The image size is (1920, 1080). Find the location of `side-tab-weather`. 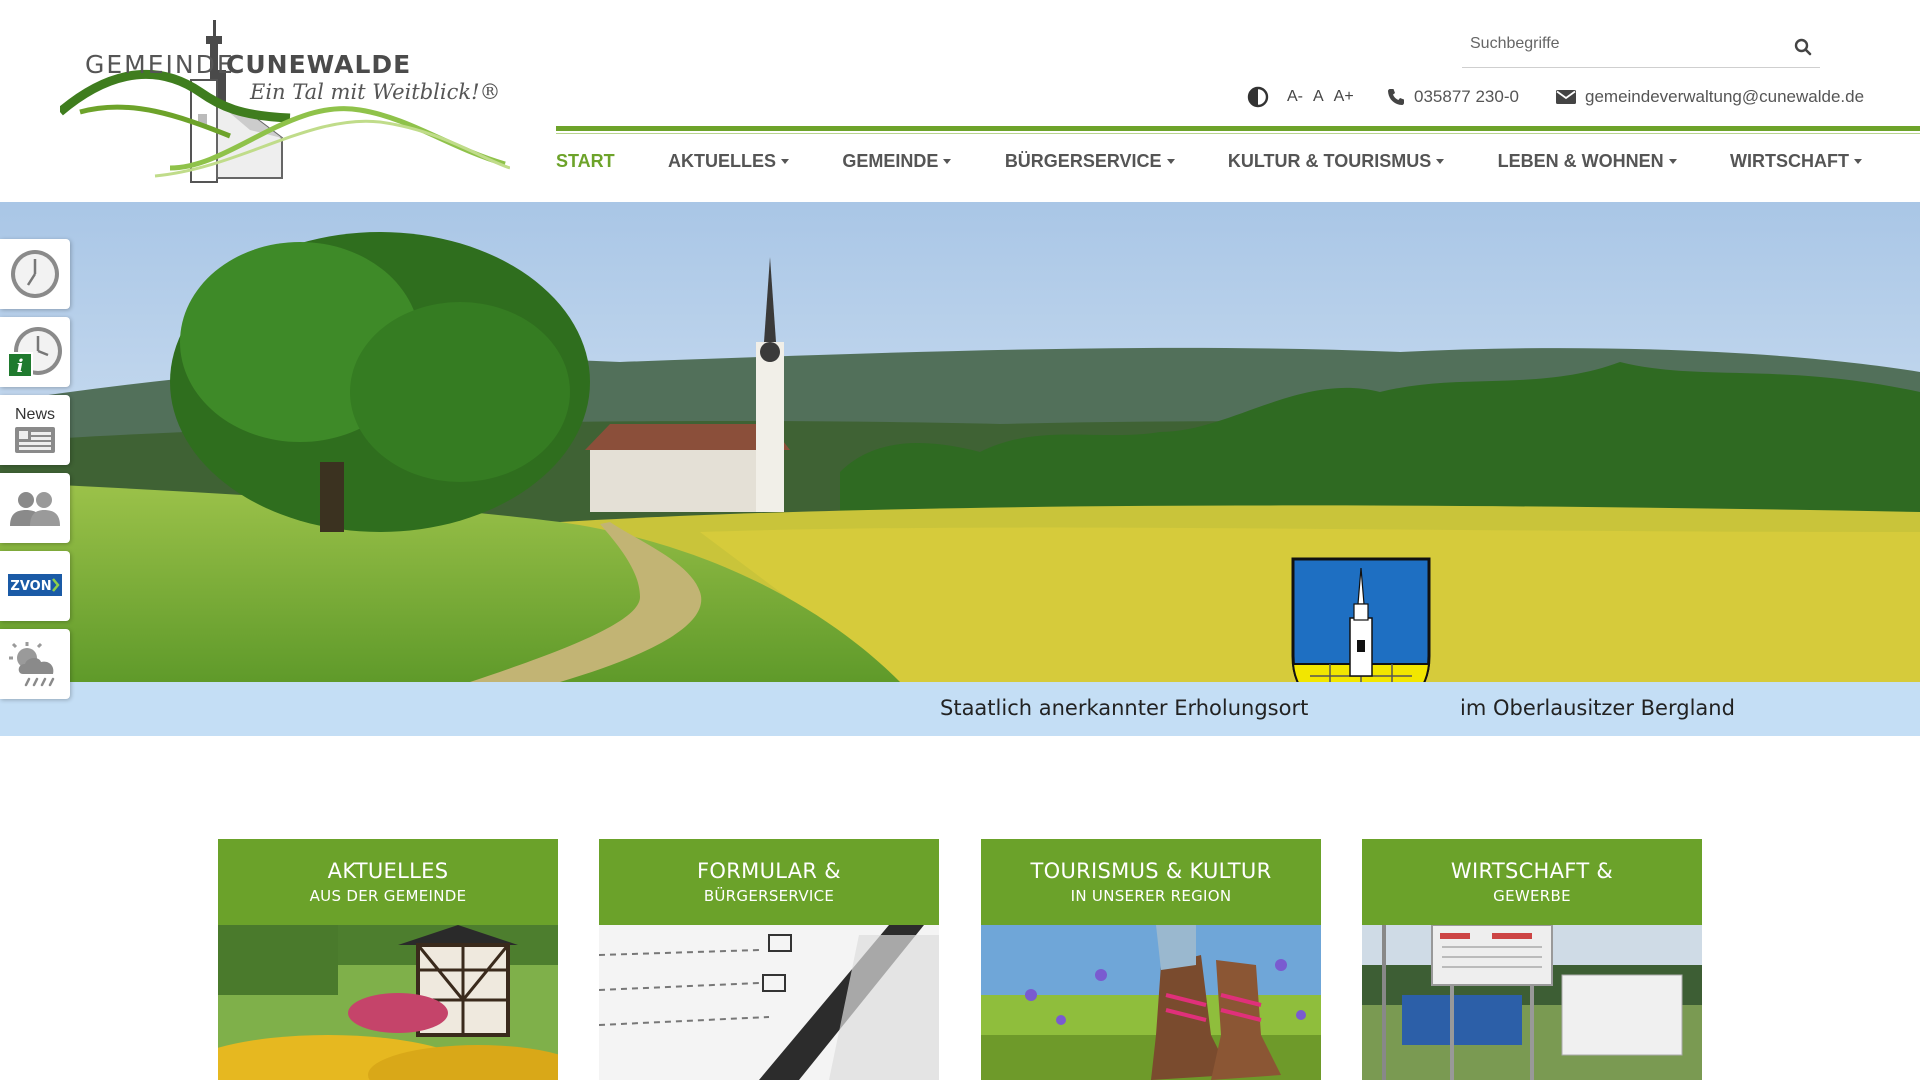

side-tab-weather is located at coordinates (35, 664).